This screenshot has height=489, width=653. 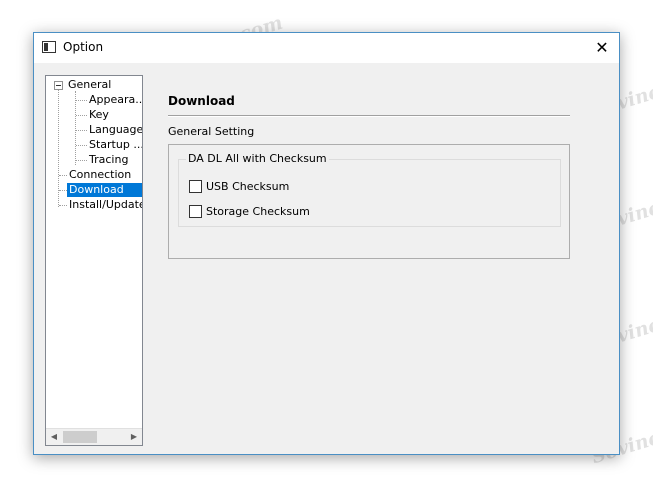 I want to click on tree-item-install-update: Install/Update, so click(x=104, y=205).